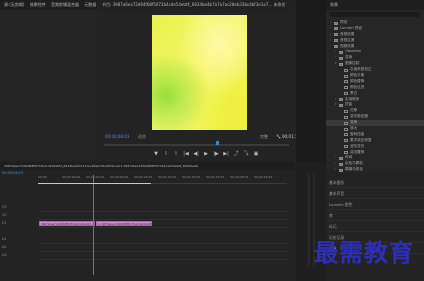 This screenshot has height=281, width=424. I want to click on mark-in-button: I, so click(166, 154).